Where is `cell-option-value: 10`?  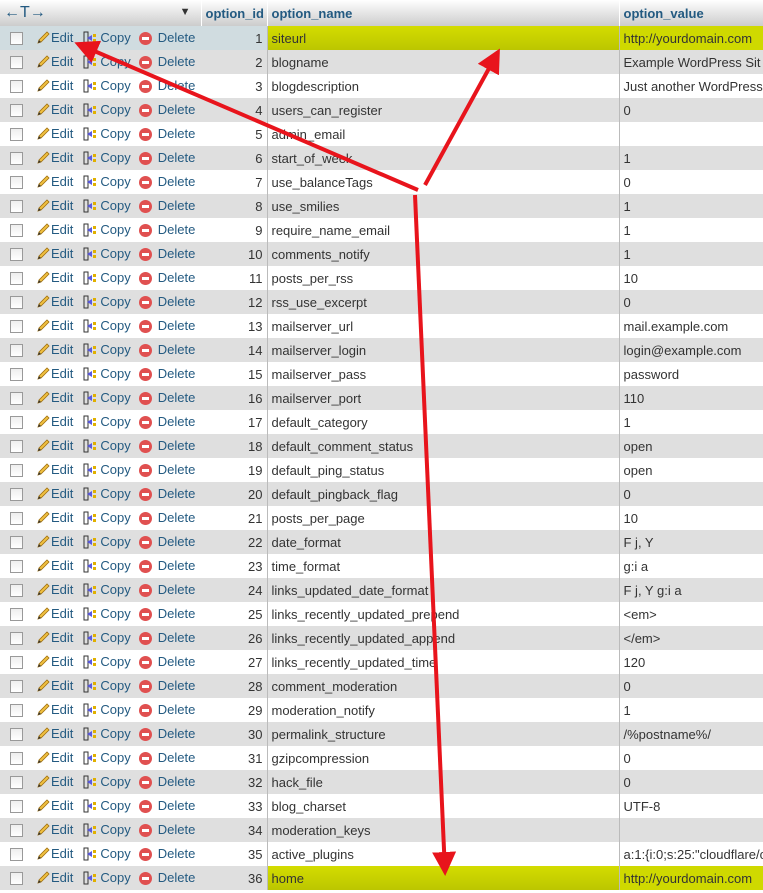 cell-option-value: 10 is located at coordinates (691, 518).